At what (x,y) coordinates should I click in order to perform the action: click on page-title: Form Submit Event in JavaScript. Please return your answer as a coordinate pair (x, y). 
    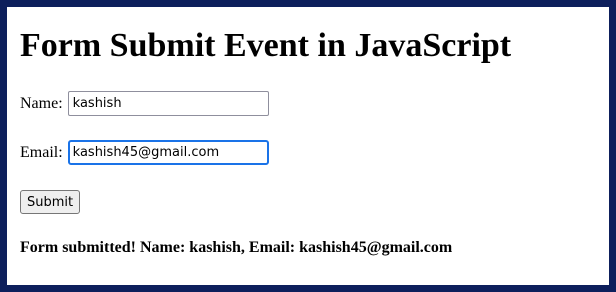
    Looking at the image, I should click on (266, 45).